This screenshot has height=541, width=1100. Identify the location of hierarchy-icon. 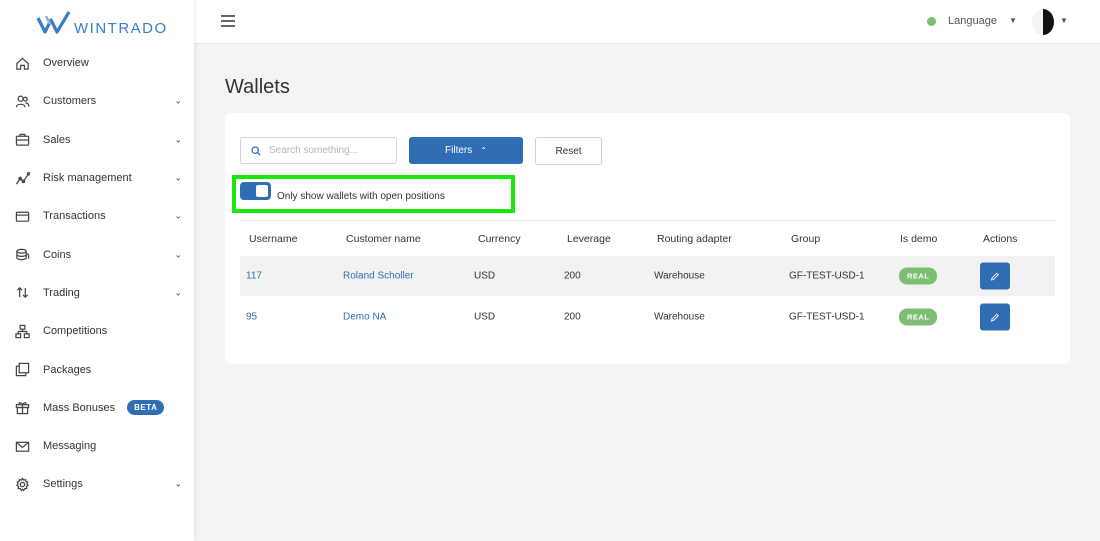
(22, 331).